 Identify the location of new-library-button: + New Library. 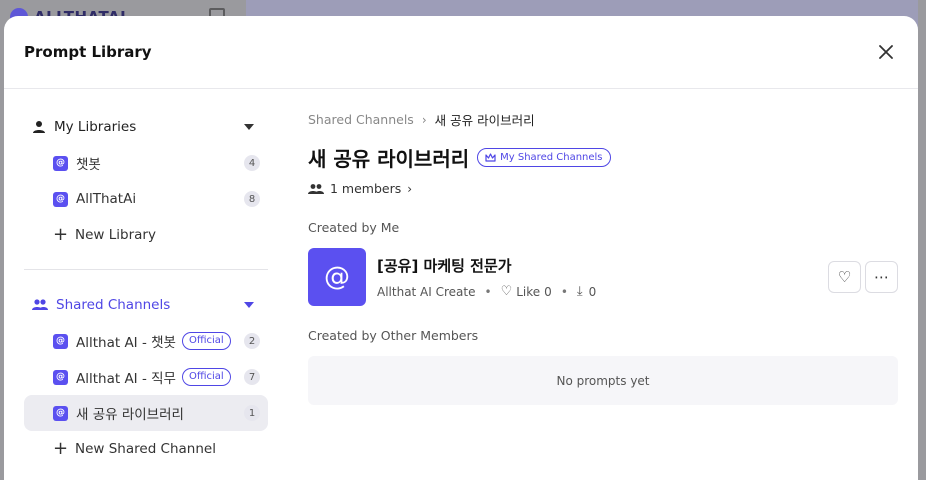
(146, 235).